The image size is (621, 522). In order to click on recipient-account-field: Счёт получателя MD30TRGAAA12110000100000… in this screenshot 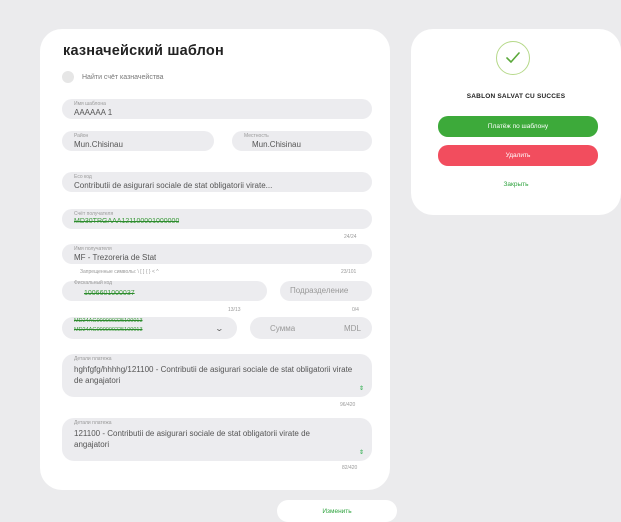, I will do `click(217, 219)`.